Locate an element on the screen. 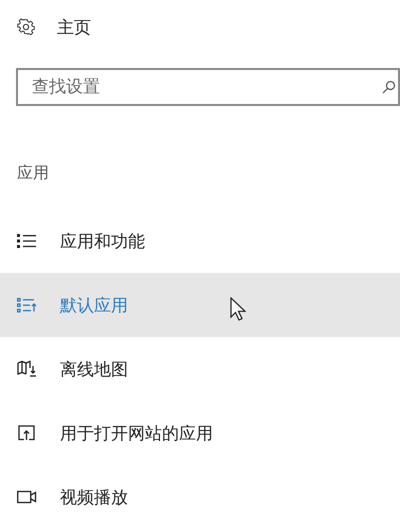 The image size is (400, 526). settings-icon is located at coordinates (26, 27).